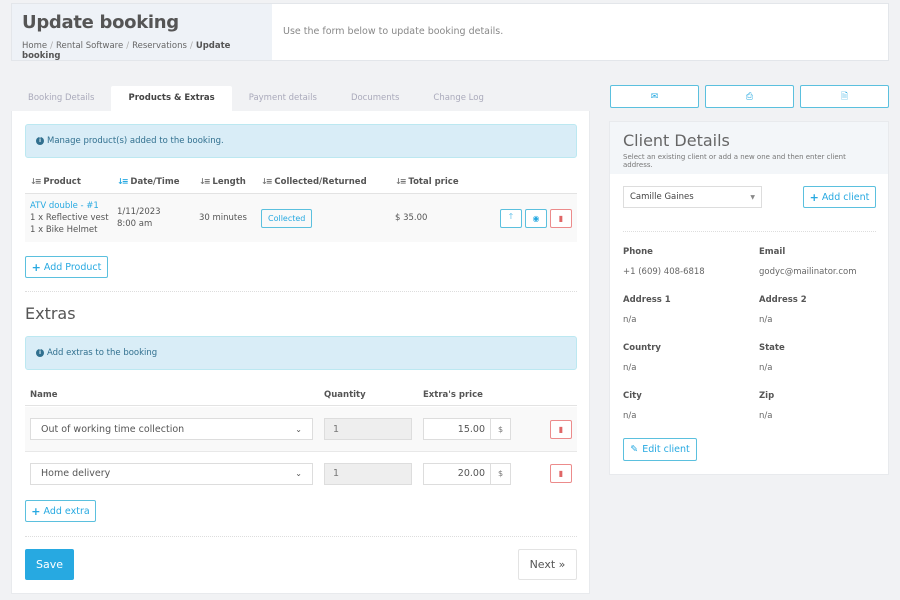 Image resolution: width=900 pixels, height=600 pixels. I want to click on state-value: n/a, so click(766, 368).